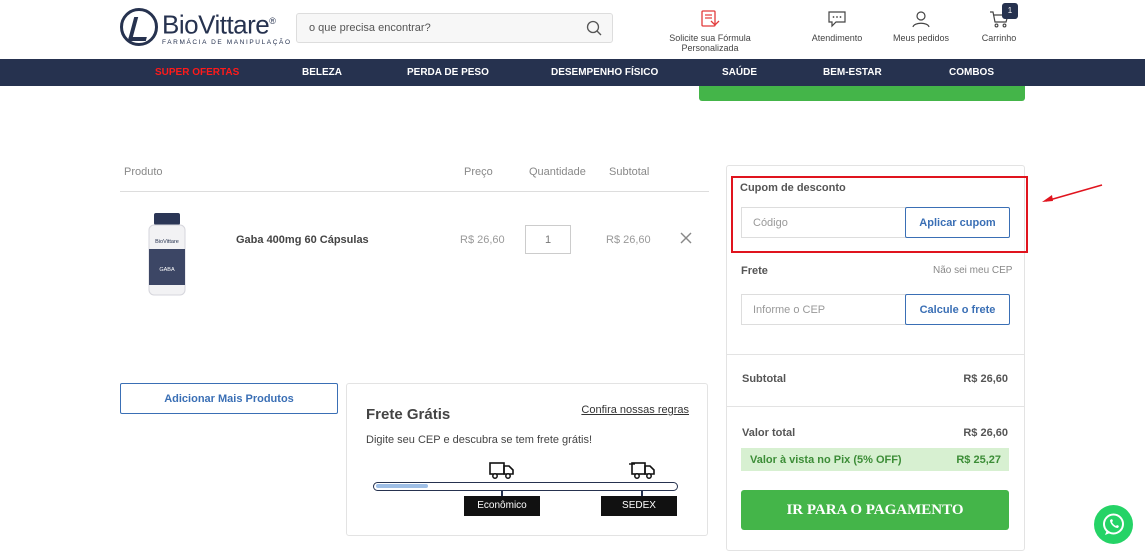 The width and height of the screenshot is (1145, 554). Describe the element at coordinates (139, 27) in the screenshot. I see `logo-mark-icon` at that location.